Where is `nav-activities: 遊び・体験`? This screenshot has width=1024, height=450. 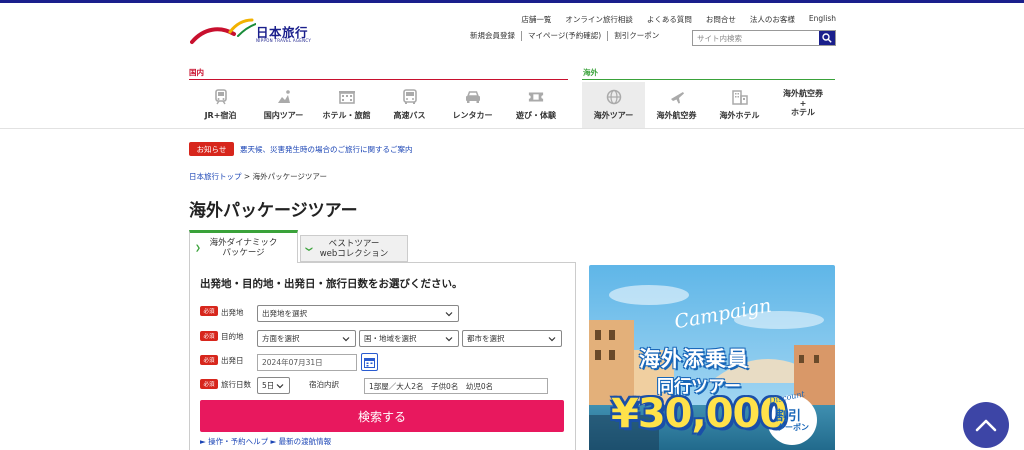
nav-activities: 遊び・体験 is located at coordinates (536, 105).